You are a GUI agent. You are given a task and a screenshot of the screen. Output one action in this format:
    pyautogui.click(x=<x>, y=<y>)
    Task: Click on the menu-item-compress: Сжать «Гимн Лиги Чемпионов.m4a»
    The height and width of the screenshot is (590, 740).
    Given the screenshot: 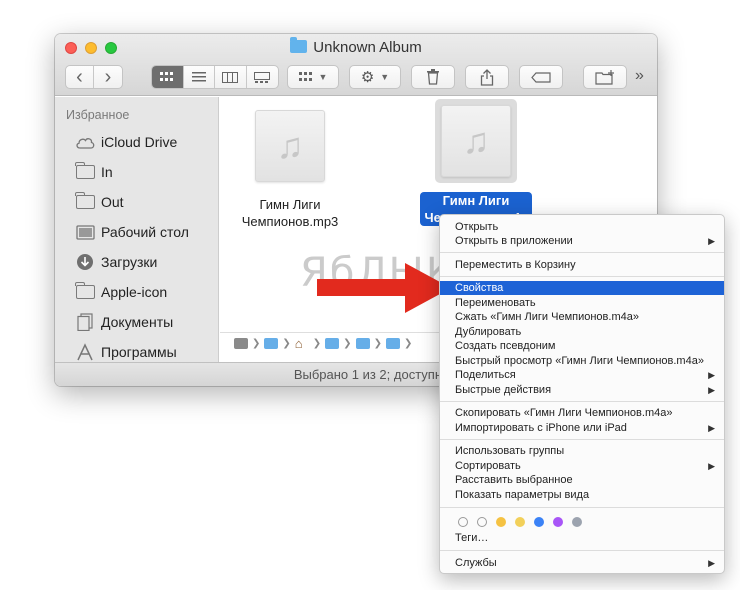 What is the action you would take?
    pyautogui.click(x=582, y=317)
    